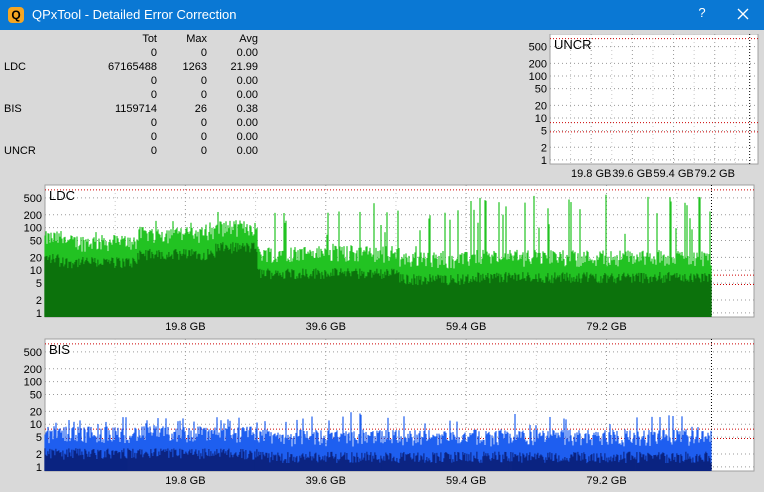 Image resolution: width=764 pixels, height=492 pixels. What do you see at coordinates (247, 109) in the screenshot?
I see `row-avg: 0.38` at bounding box center [247, 109].